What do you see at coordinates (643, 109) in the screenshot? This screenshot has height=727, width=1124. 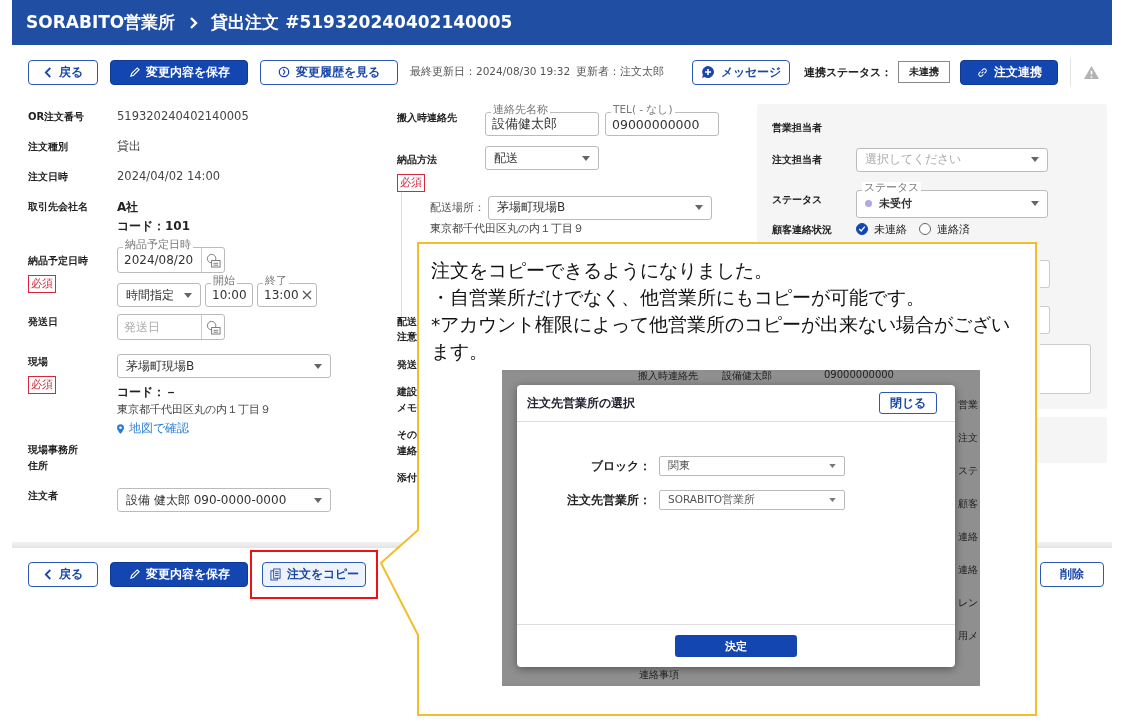 I see `floating-label: TEL( - なし)` at bounding box center [643, 109].